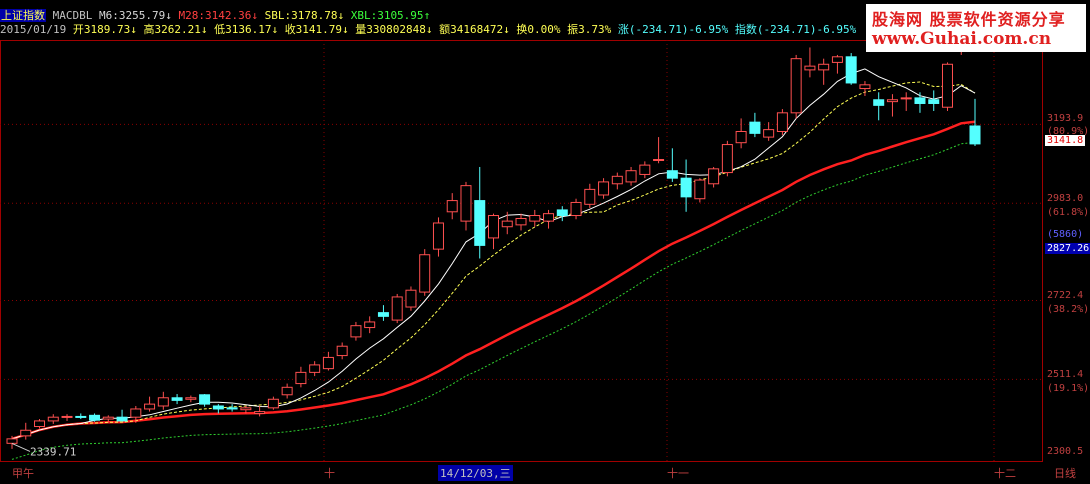 This screenshot has height=484, width=1090. Describe the element at coordinates (589, 29) in the screenshot. I see `amplitude-value: 振3.73%` at that location.